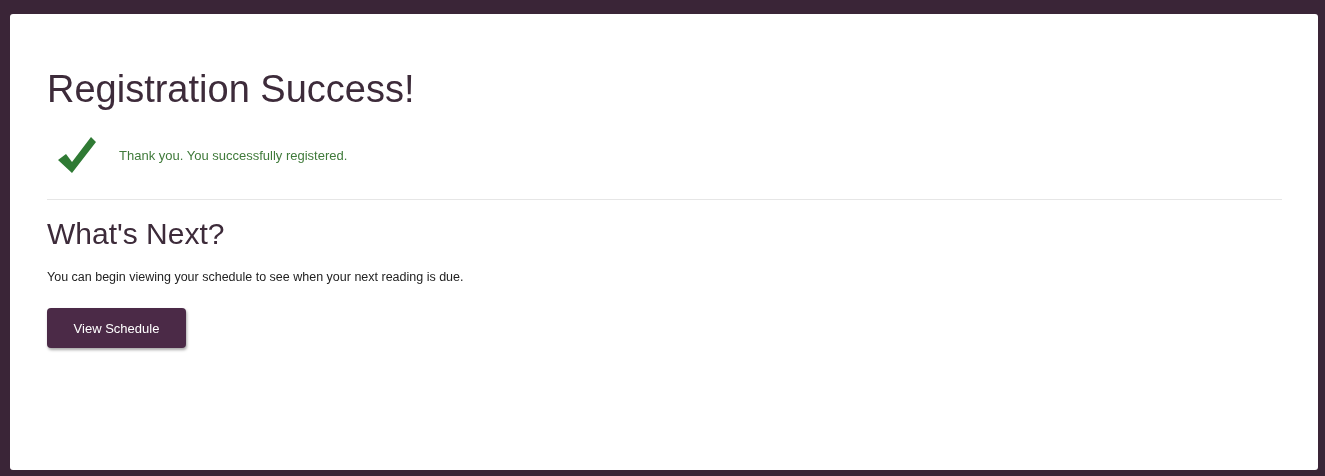 The height and width of the screenshot is (476, 1325). I want to click on checkmark-icon, so click(77, 155).